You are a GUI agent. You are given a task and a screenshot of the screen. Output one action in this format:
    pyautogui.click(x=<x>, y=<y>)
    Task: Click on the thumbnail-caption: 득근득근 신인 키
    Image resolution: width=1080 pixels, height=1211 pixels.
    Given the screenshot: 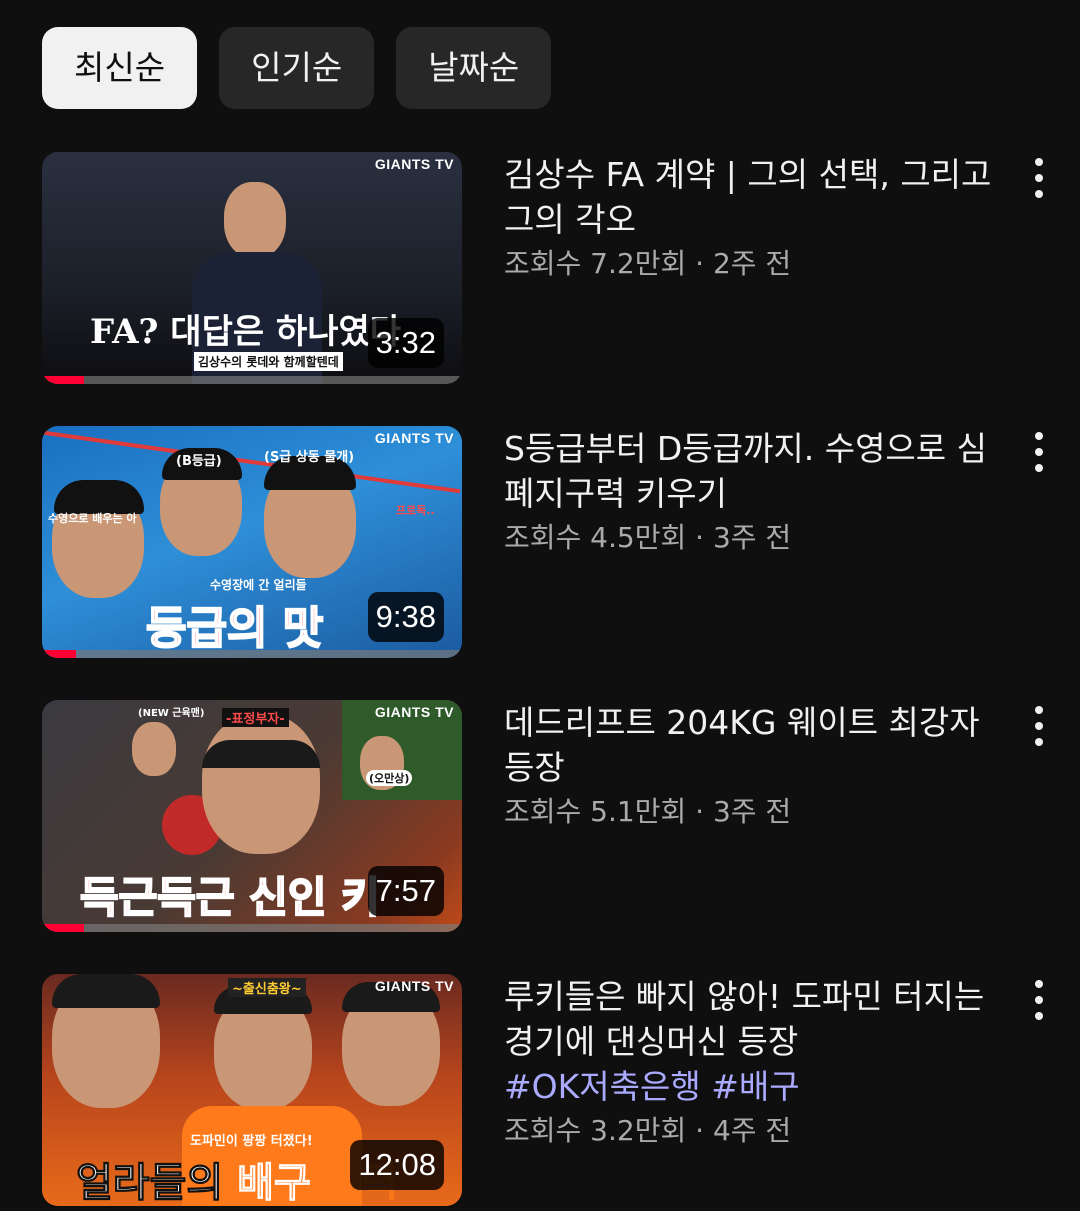 What is the action you would take?
    pyautogui.click(x=230, y=897)
    